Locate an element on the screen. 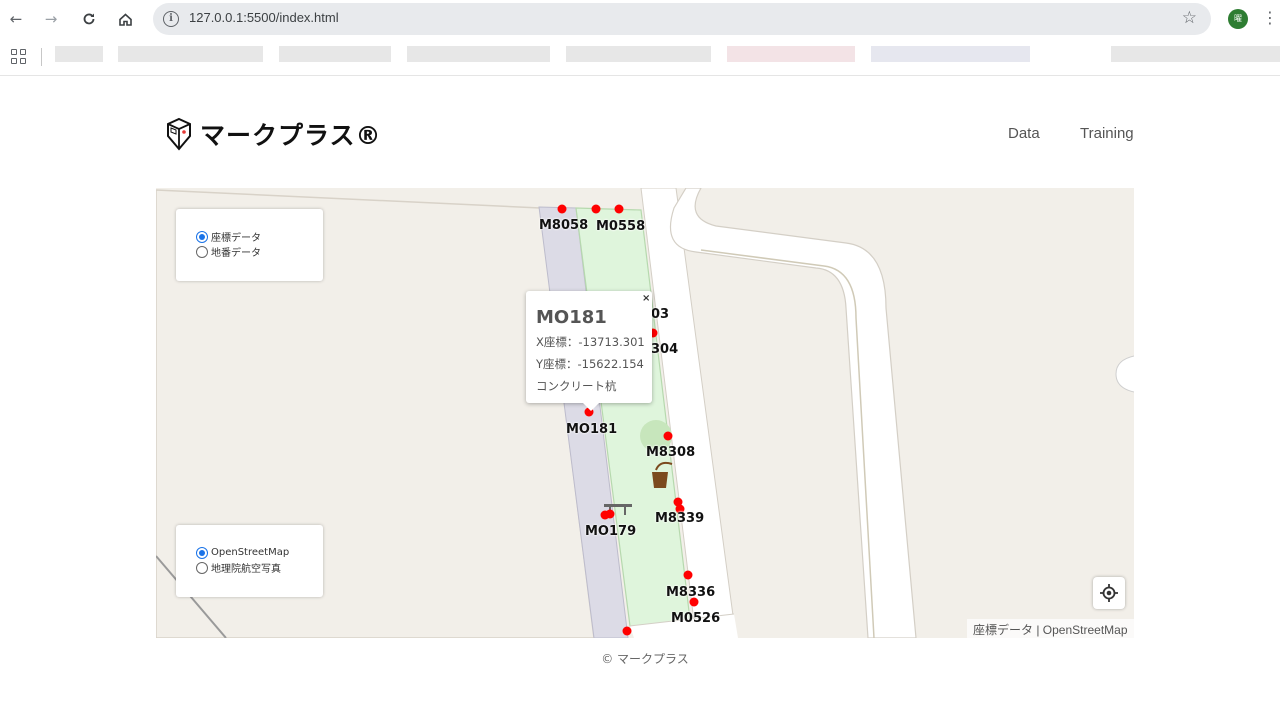 This screenshot has height=720, width=1280. nav-training-link: Training is located at coordinates (1107, 133).